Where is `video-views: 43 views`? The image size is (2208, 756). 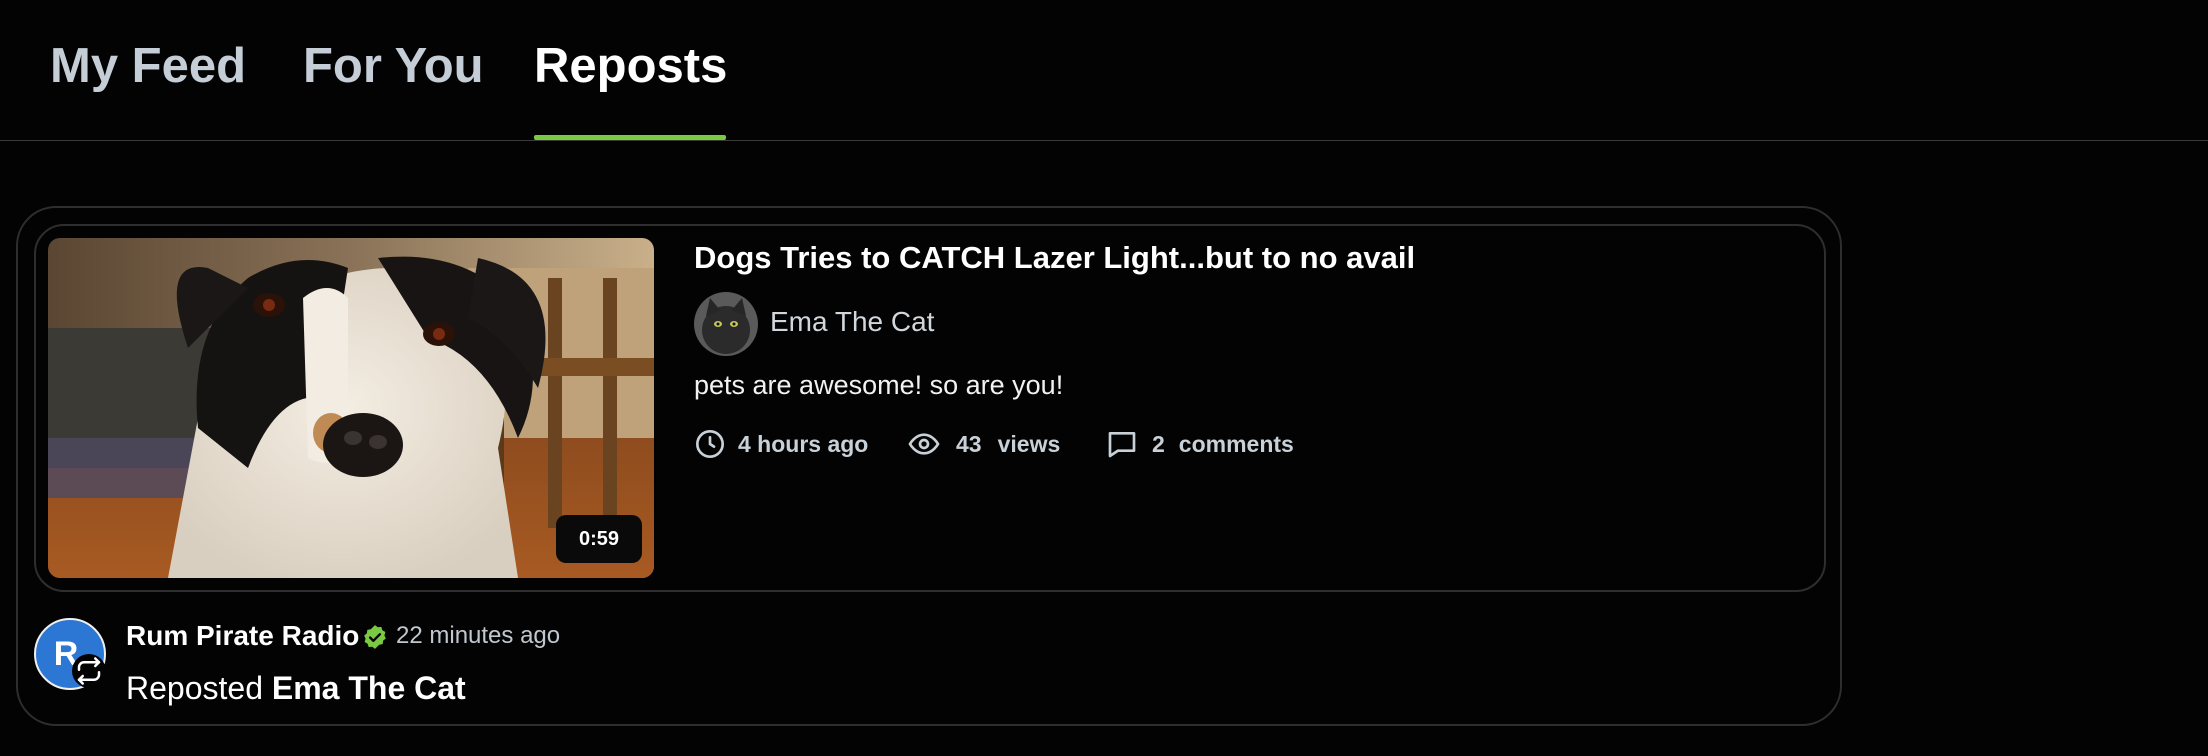
video-views: 43 views is located at coordinates (984, 444).